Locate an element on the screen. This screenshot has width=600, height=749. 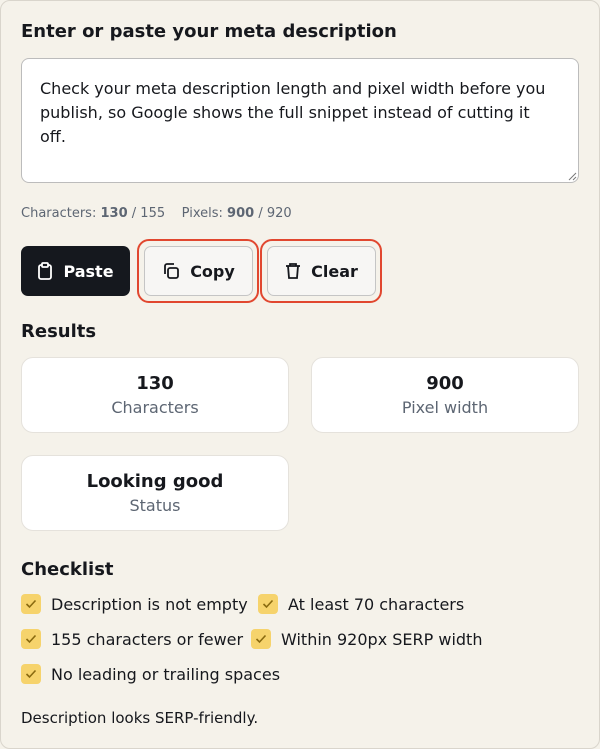
clear-button: Clear is located at coordinates (321, 271).